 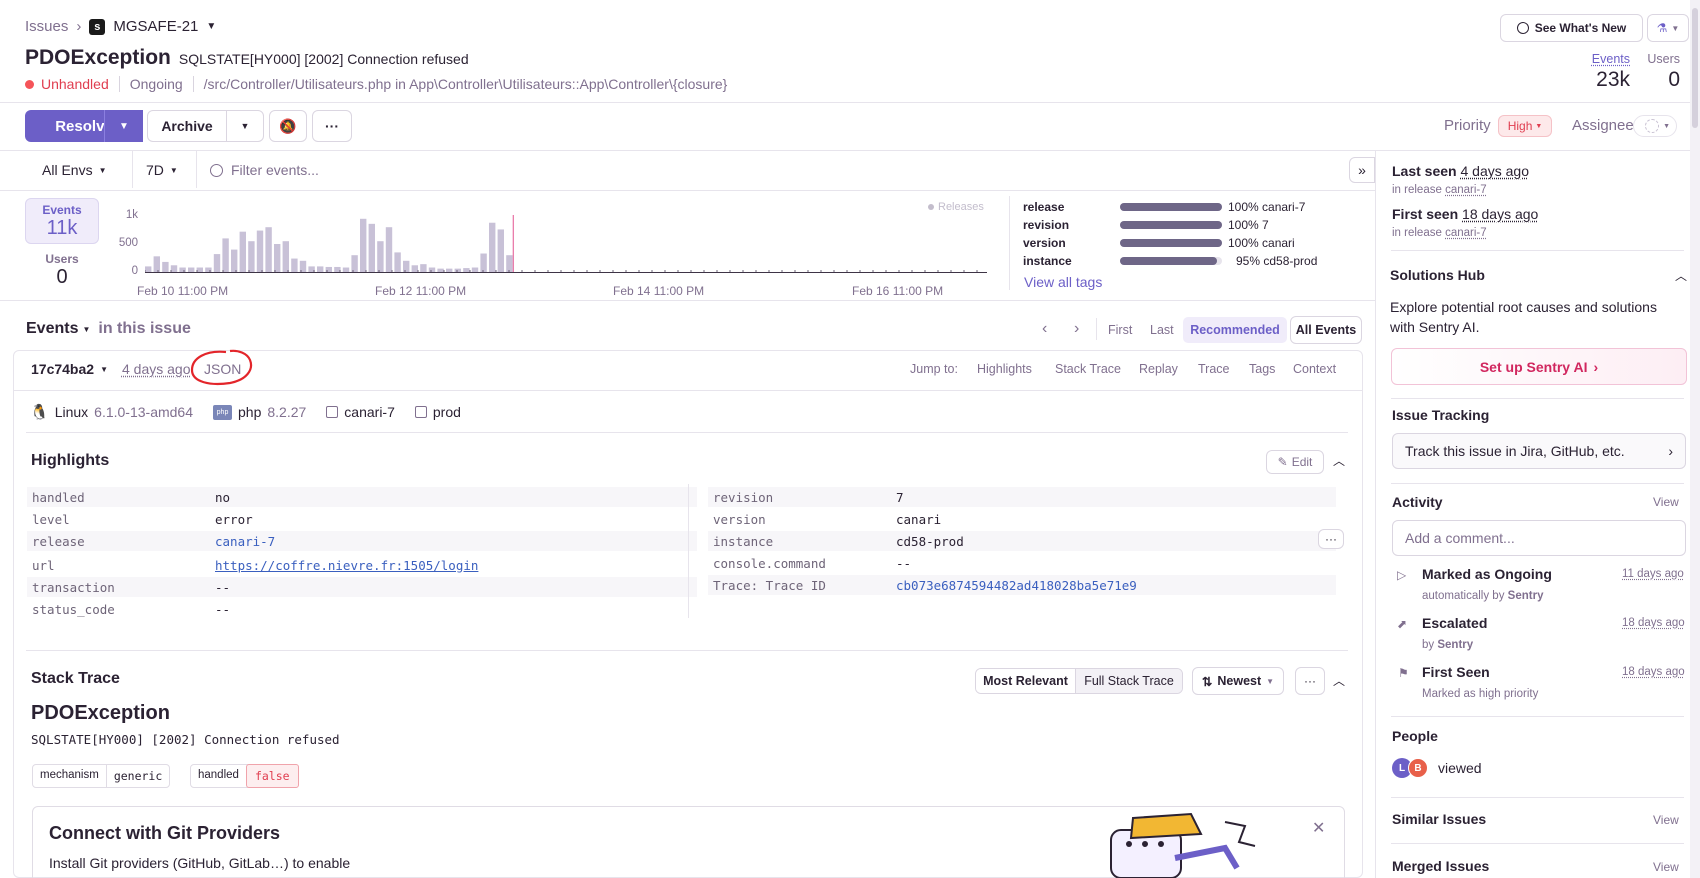 I want to click on users-count: Users 0, so click(x=1660, y=72).